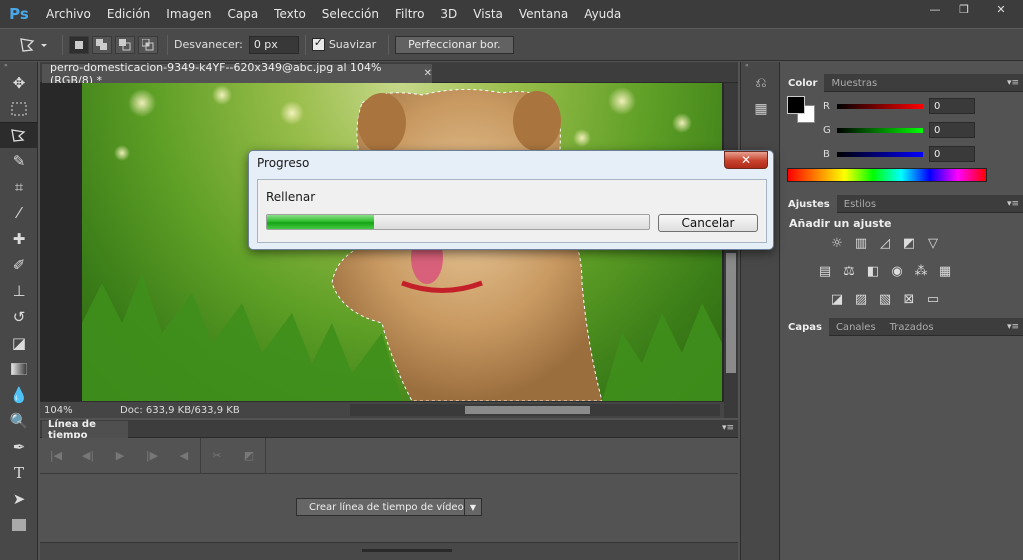 The height and width of the screenshot is (560, 1023). What do you see at coordinates (19, 525) in the screenshot?
I see `shape-tool` at bounding box center [19, 525].